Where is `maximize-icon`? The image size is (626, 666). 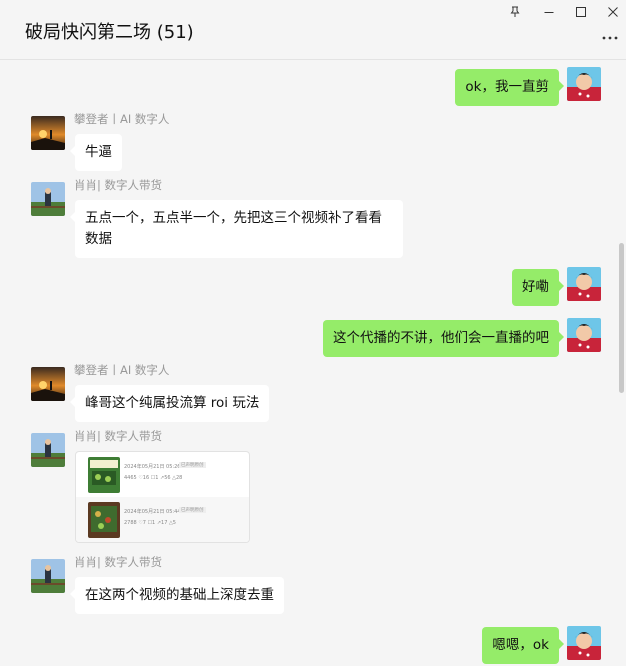
maximize-icon is located at coordinates (581, 12).